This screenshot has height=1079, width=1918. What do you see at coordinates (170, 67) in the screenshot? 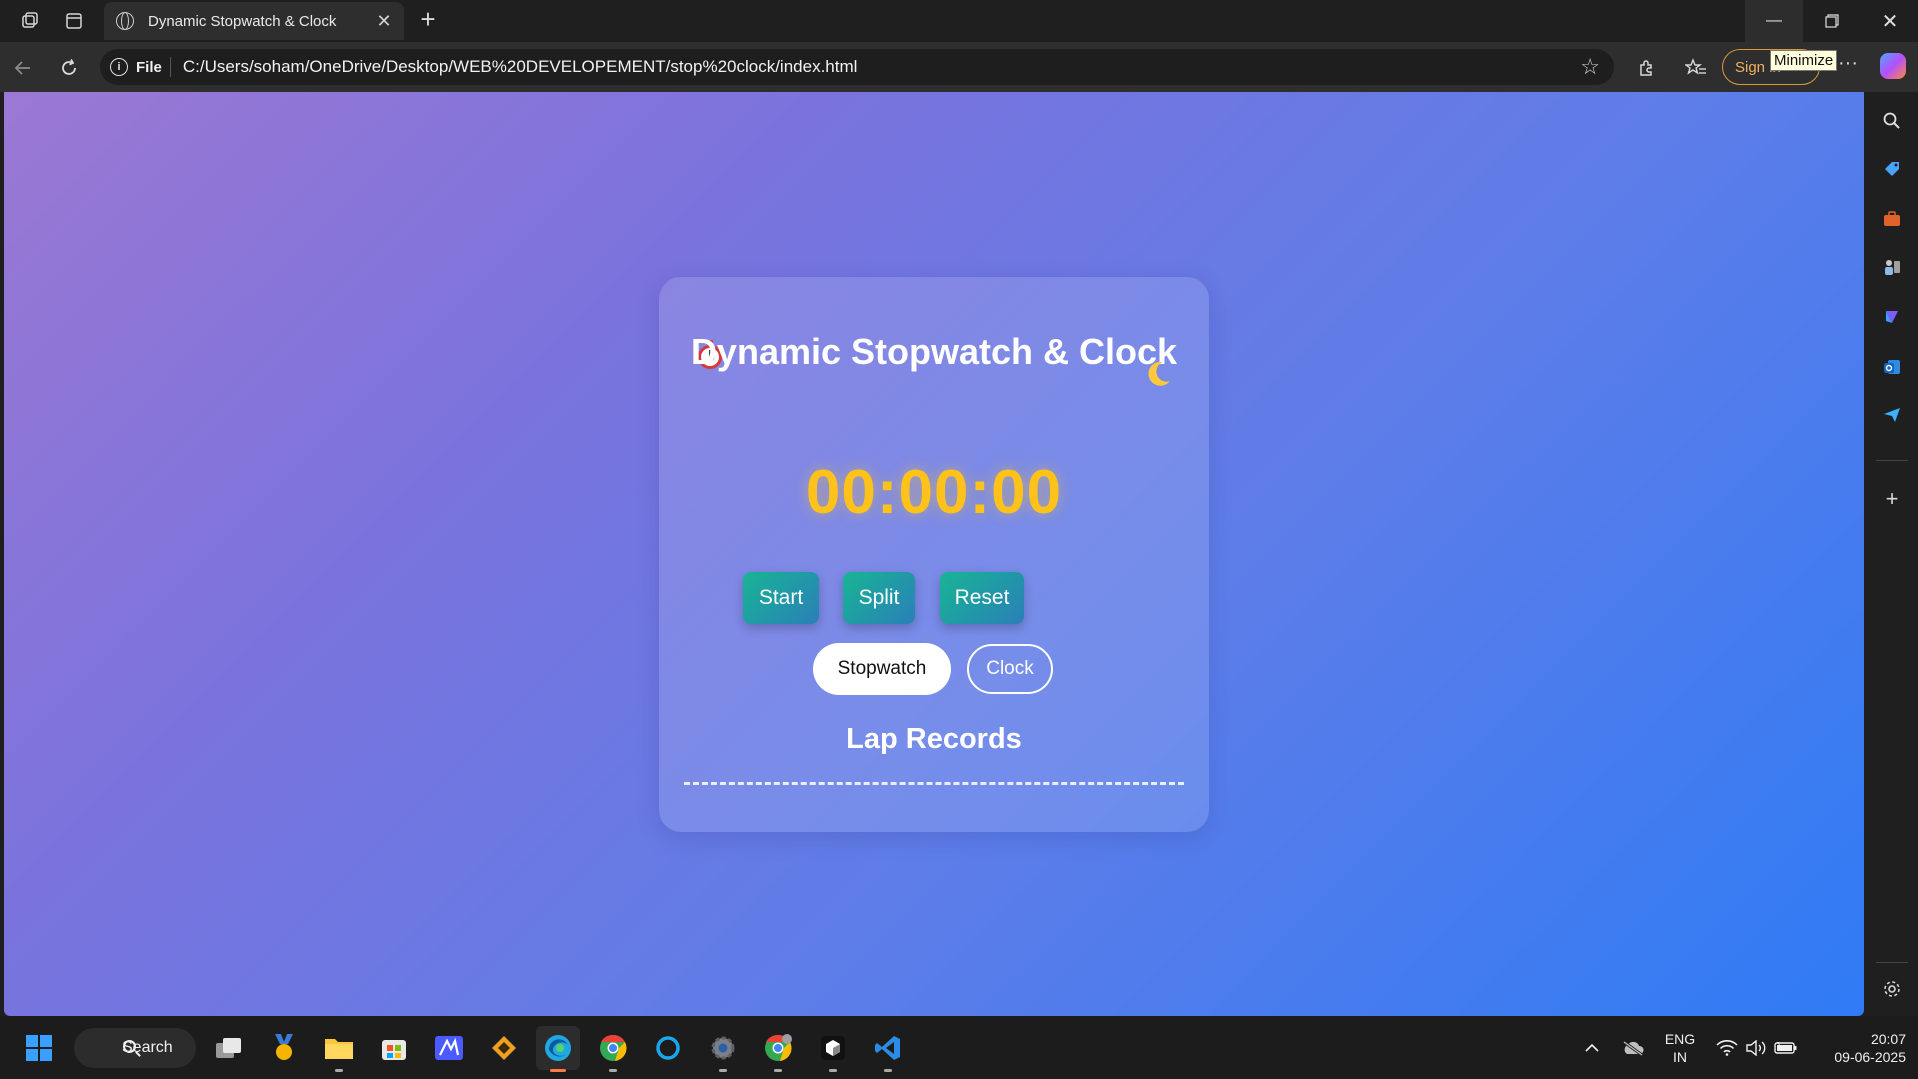
I see `separator` at bounding box center [170, 67].